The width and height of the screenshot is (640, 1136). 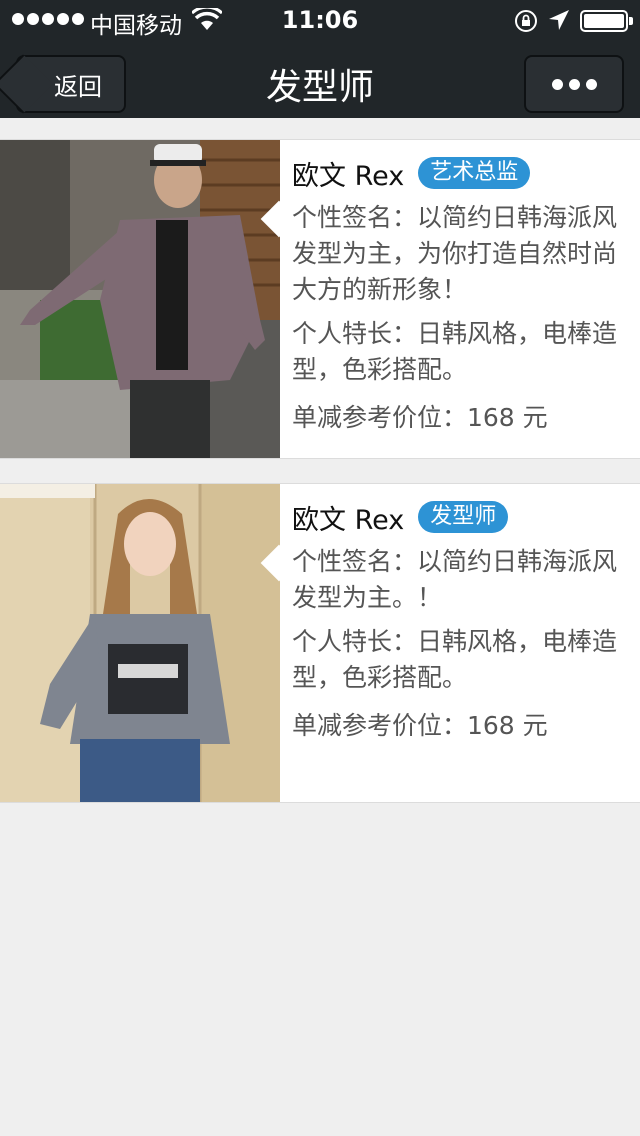 What do you see at coordinates (559, 20) in the screenshot?
I see `location-arrow-icon` at bounding box center [559, 20].